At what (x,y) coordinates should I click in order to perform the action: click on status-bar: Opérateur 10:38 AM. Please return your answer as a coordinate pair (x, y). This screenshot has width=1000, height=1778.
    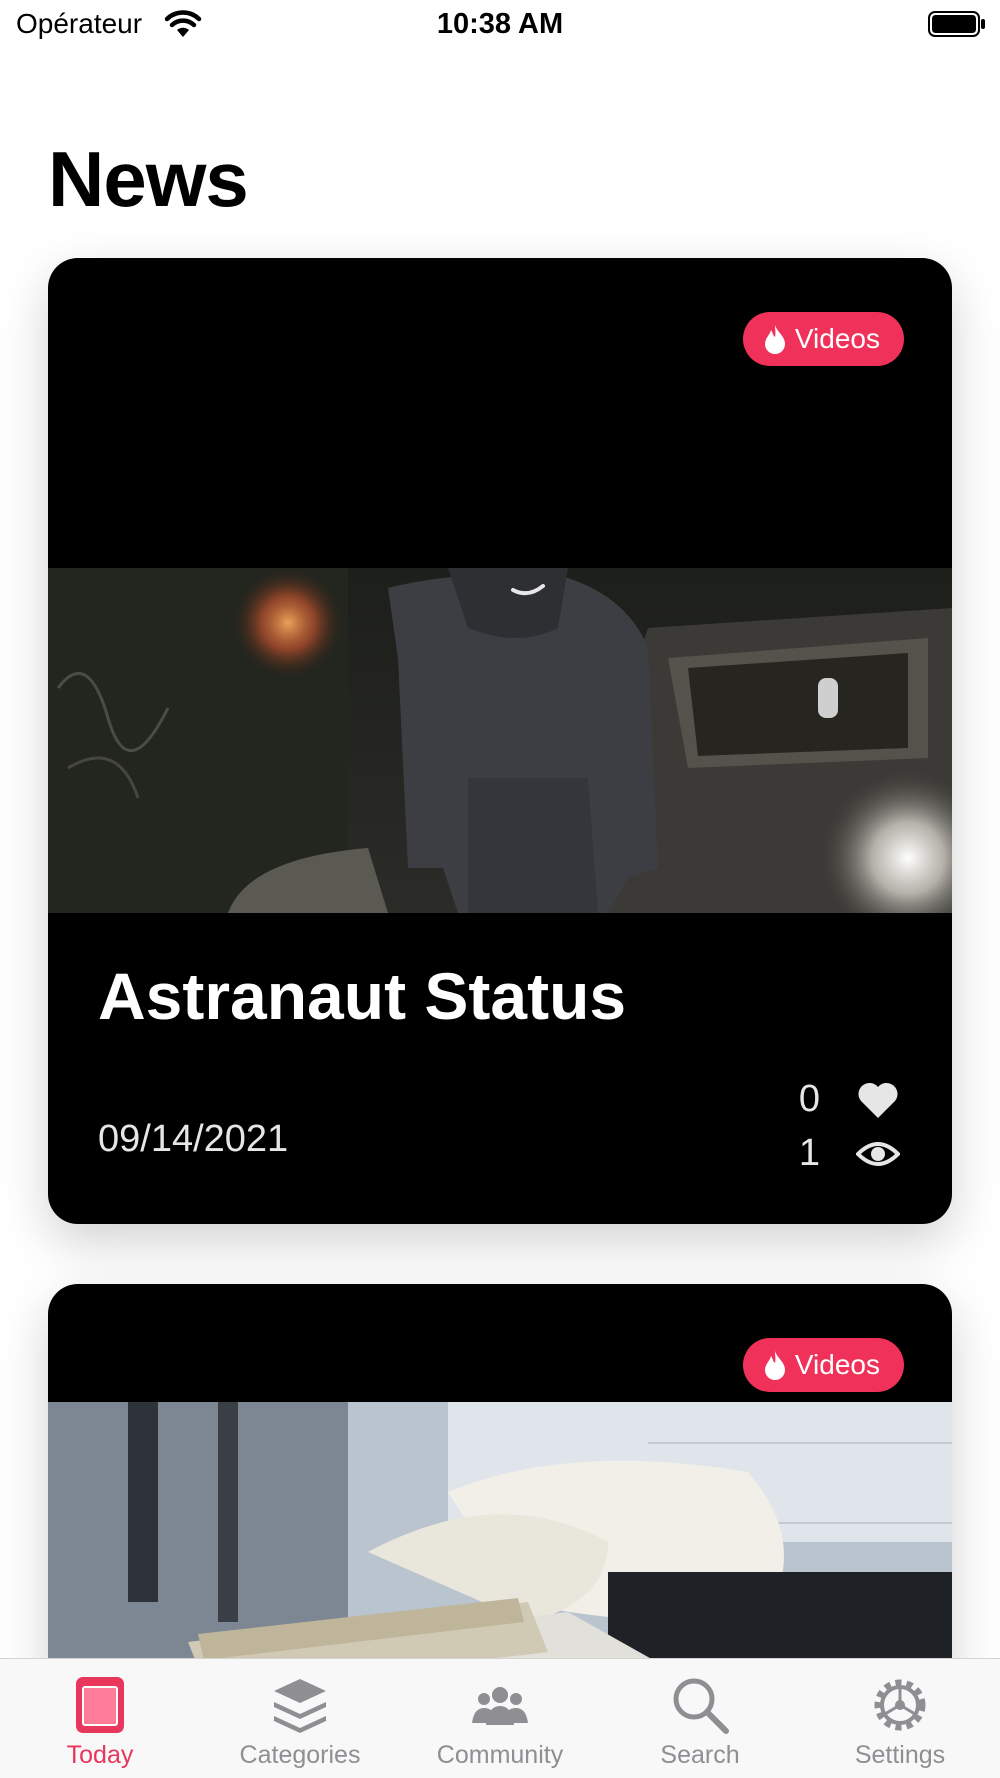
    Looking at the image, I should click on (500, 26).